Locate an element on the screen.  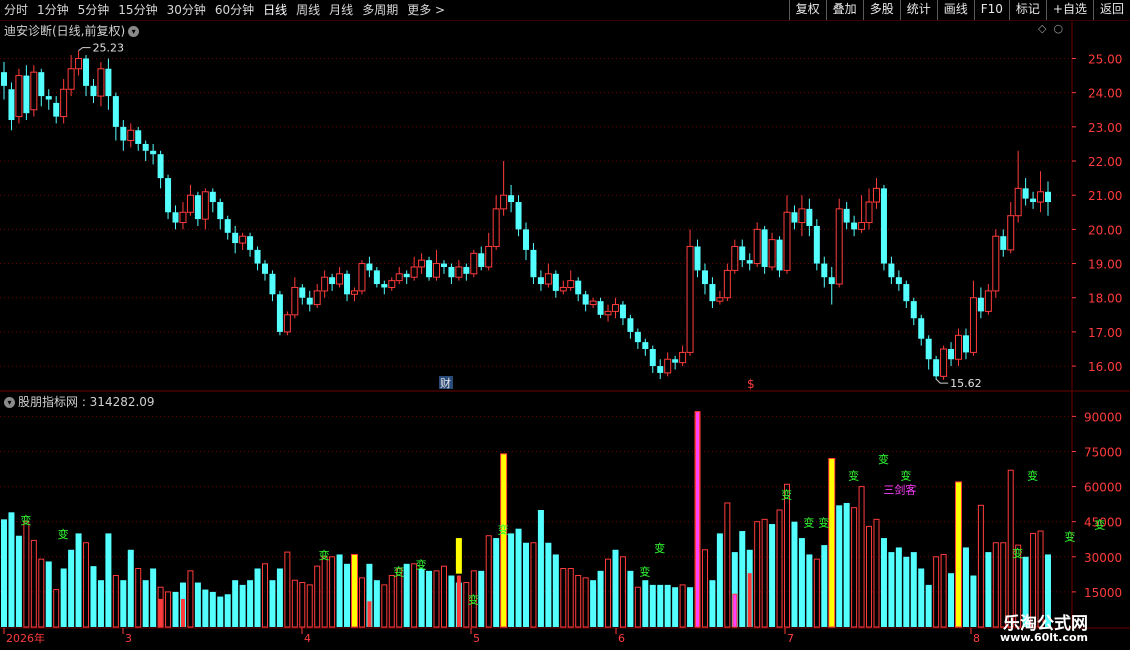
bian-label-10: 变 is located at coordinates (808, 522).